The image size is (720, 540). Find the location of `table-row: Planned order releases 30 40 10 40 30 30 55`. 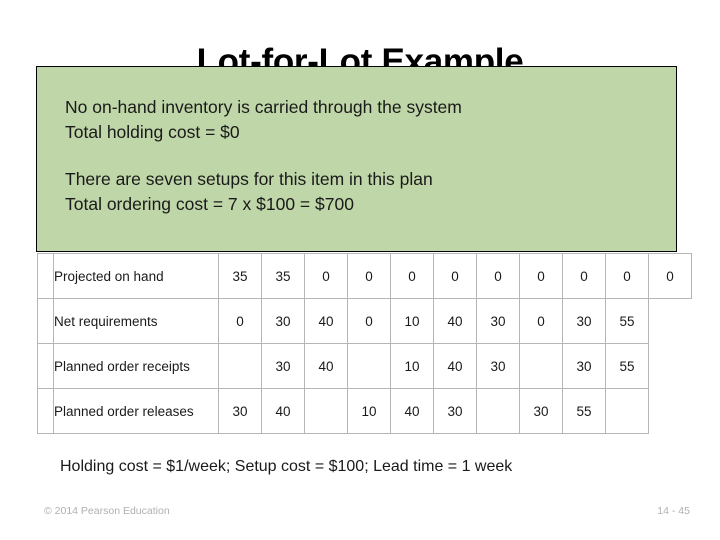

table-row: Planned order releases 30 40 10 40 30 30 55 is located at coordinates (364, 411).